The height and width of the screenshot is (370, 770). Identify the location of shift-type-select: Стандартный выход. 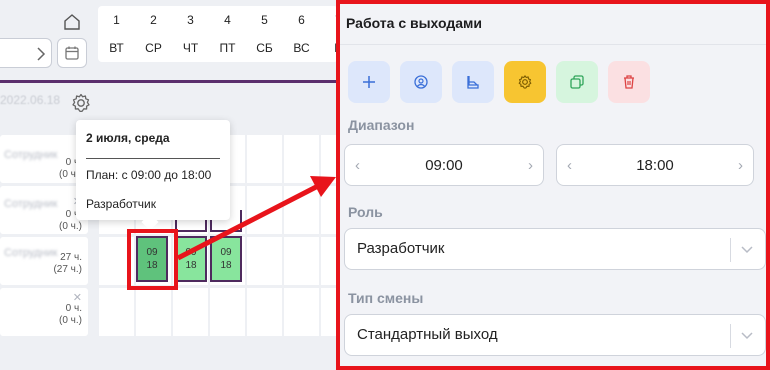
(555, 335).